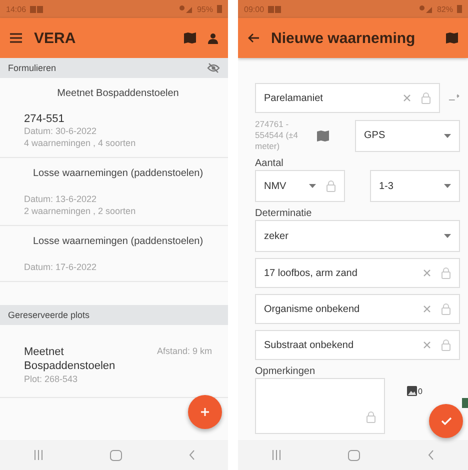  I want to click on input-field: 17 loofbos, arm zand, so click(357, 273).